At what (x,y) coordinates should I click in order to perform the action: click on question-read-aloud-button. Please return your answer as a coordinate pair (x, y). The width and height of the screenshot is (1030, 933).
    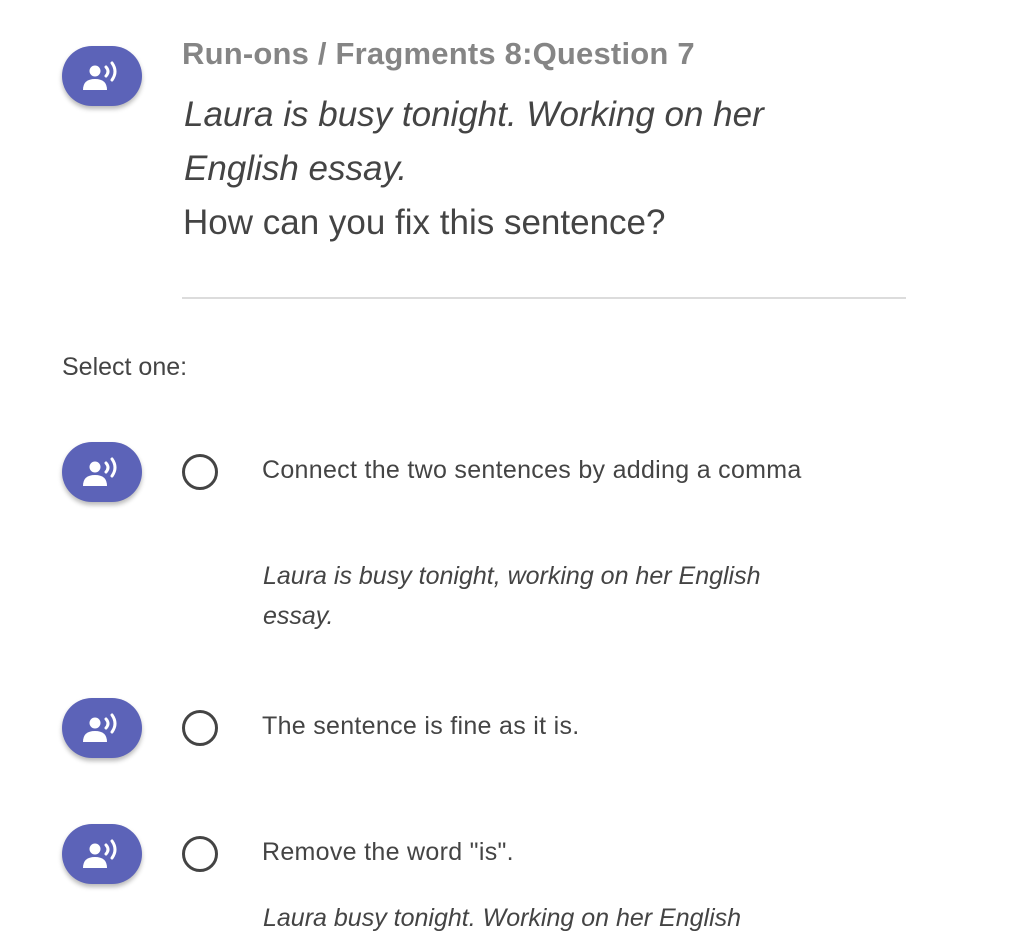
    Looking at the image, I should click on (102, 76).